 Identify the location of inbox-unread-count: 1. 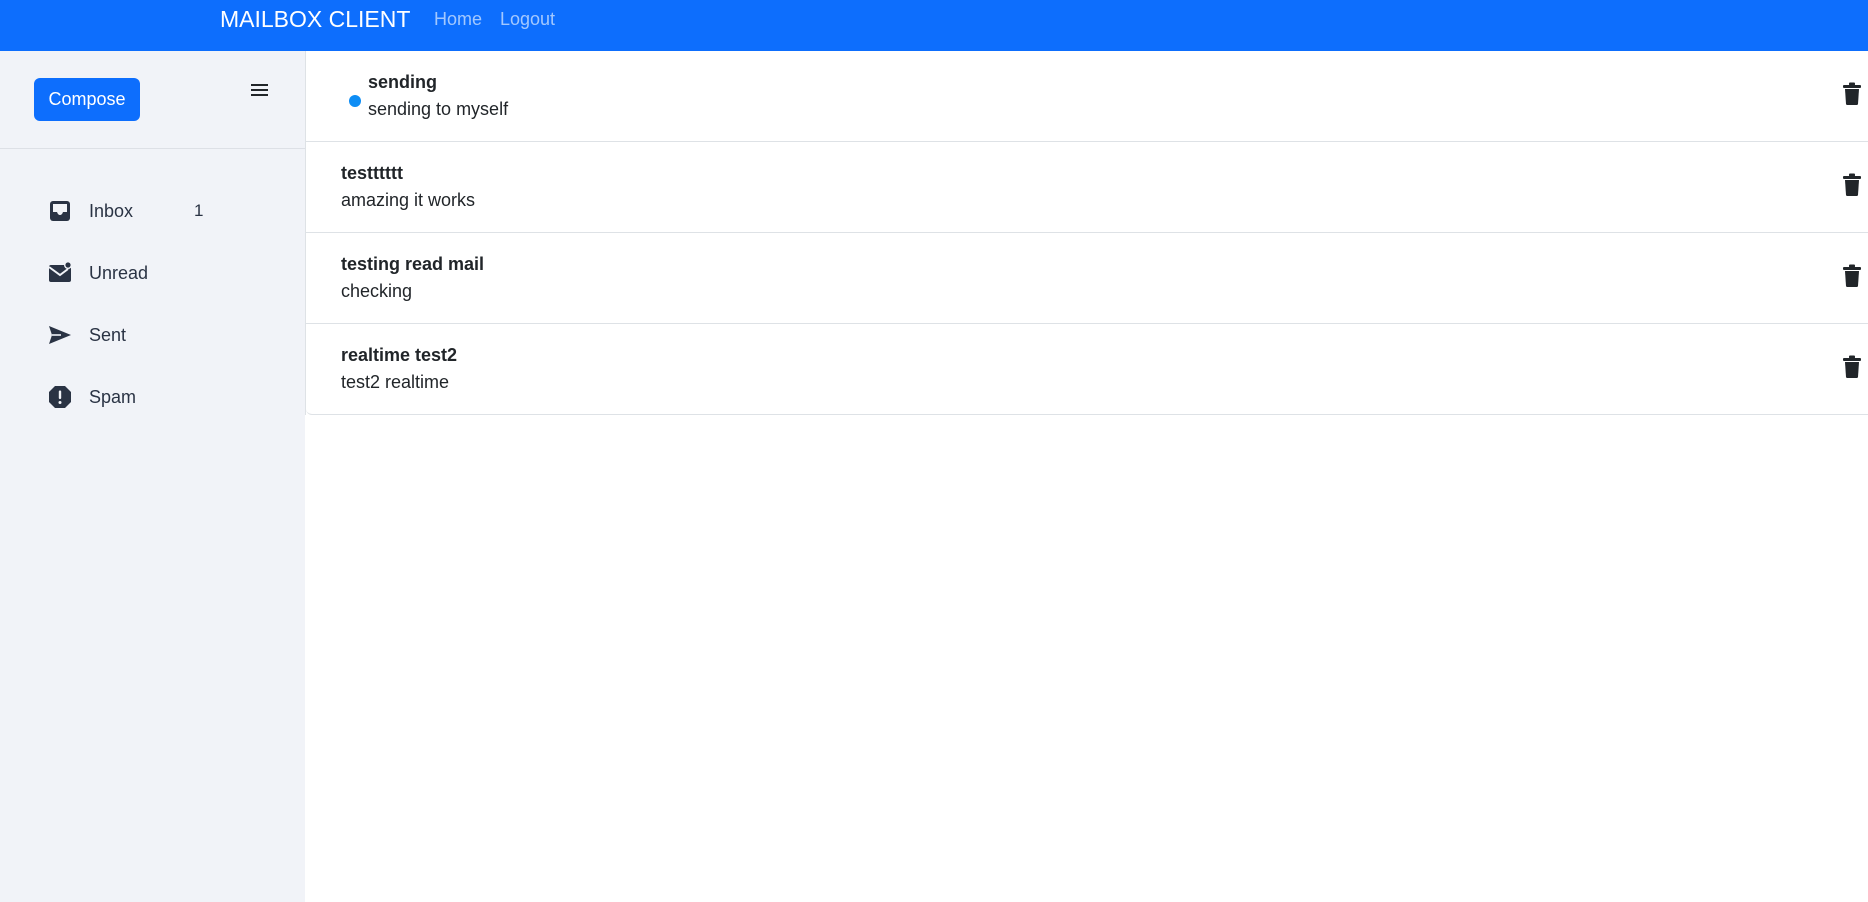
(199, 210).